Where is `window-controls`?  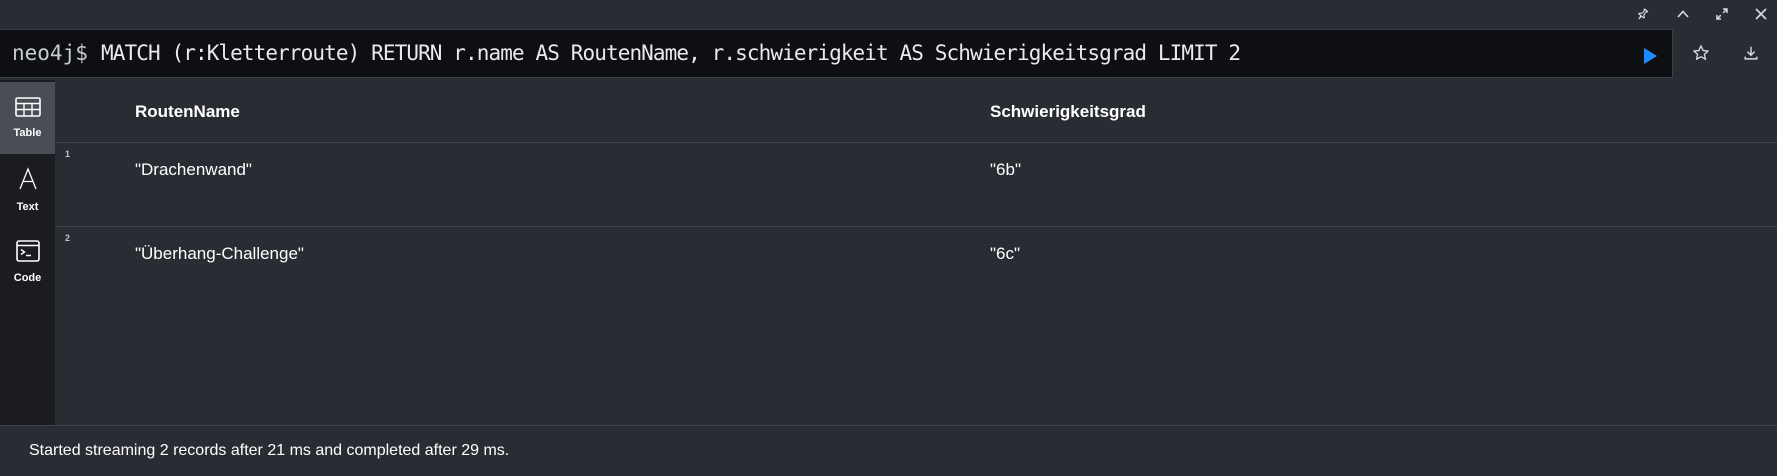
window-controls is located at coordinates (888, 14).